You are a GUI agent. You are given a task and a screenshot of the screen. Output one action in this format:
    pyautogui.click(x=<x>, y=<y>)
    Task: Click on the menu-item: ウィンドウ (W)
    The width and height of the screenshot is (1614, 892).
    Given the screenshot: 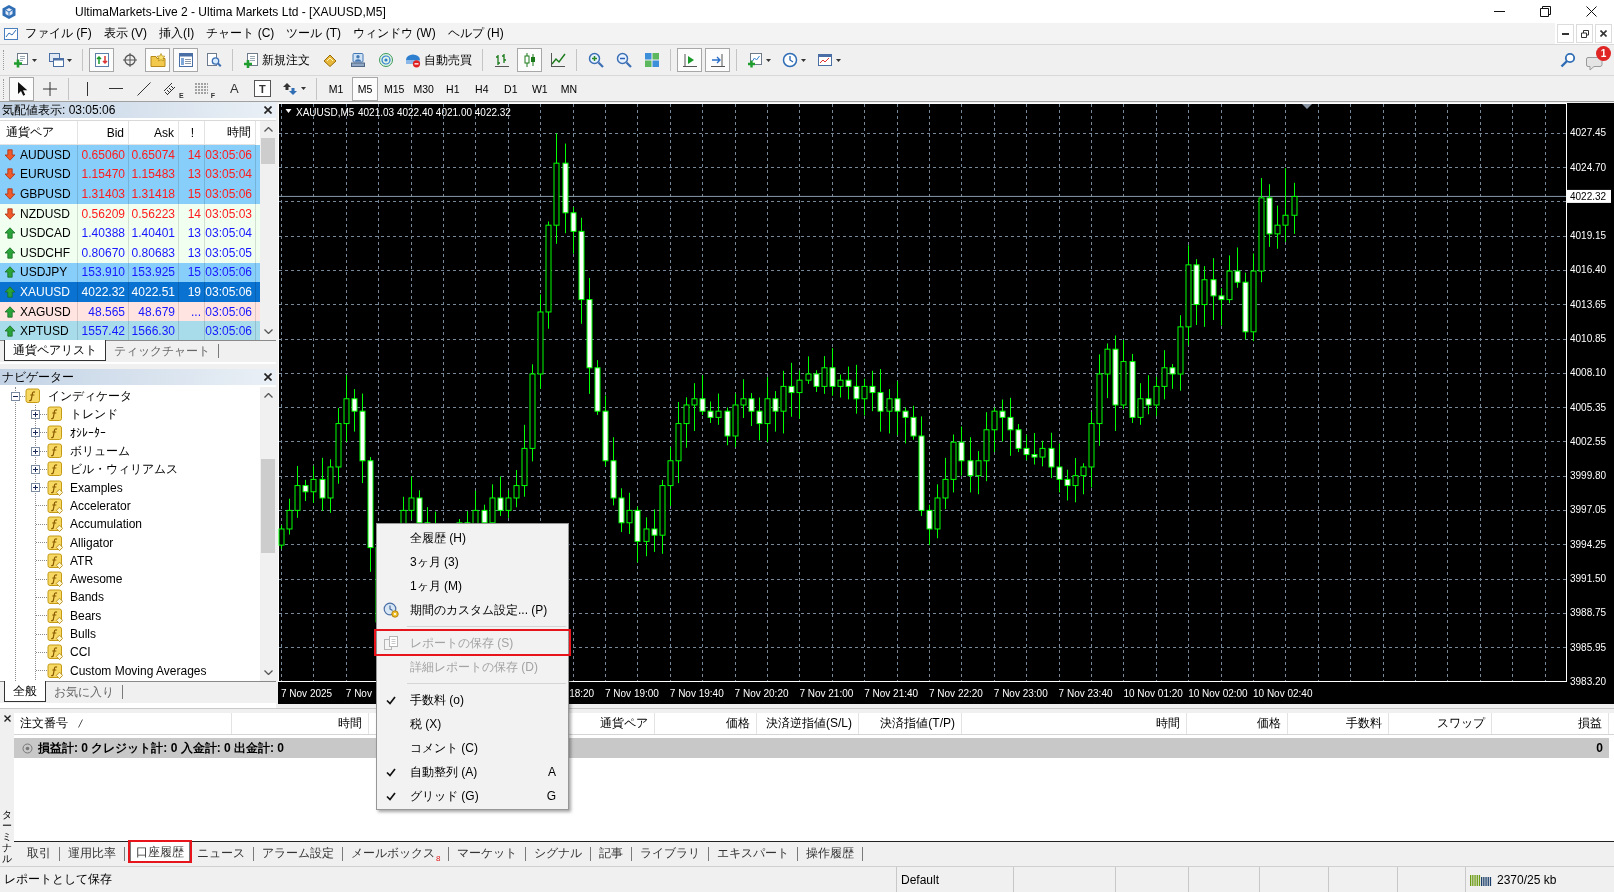 What is the action you would take?
    pyautogui.click(x=394, y=33)
    